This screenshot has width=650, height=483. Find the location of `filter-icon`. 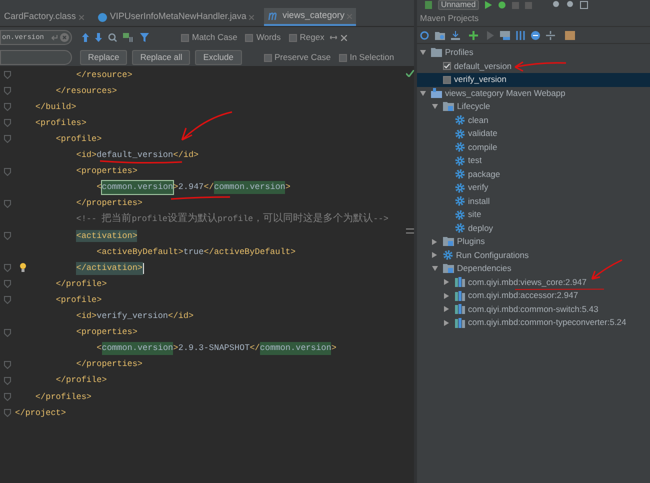

filter-icon is located at coordinates (144, 37).